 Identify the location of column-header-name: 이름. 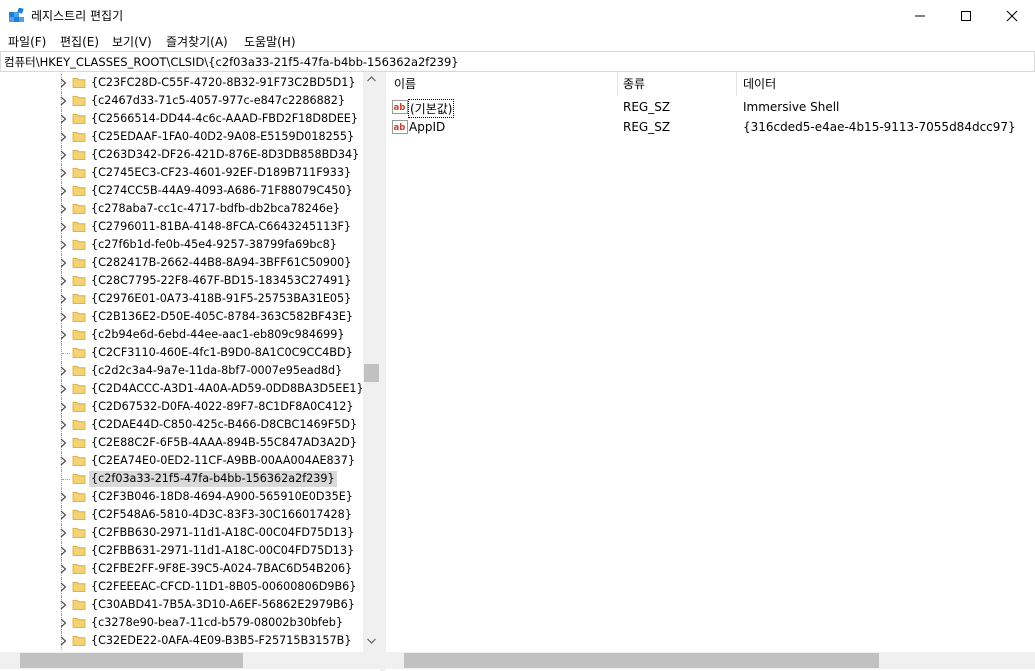
(405, 84).